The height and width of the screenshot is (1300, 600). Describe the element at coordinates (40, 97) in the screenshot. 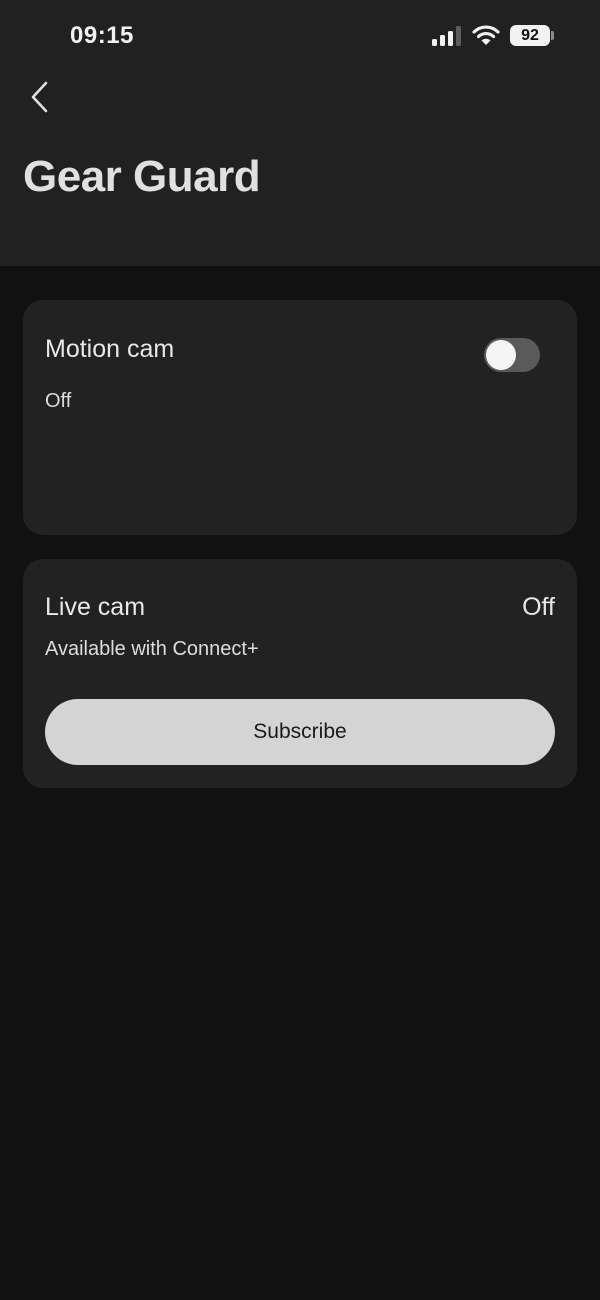

I see `chevron-left-icon` at that location.